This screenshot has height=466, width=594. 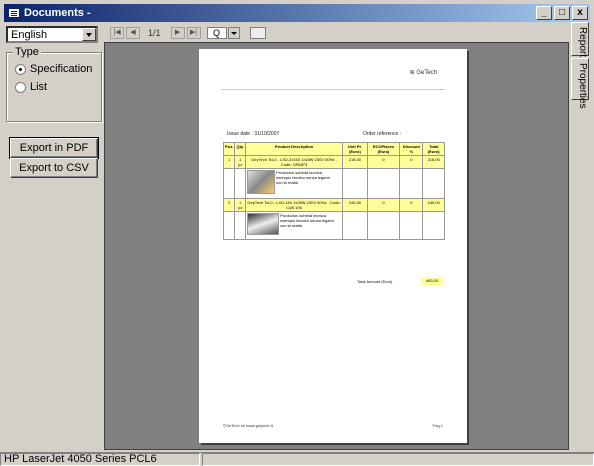 I want to click on status-panel, so click(x=398, y=459).